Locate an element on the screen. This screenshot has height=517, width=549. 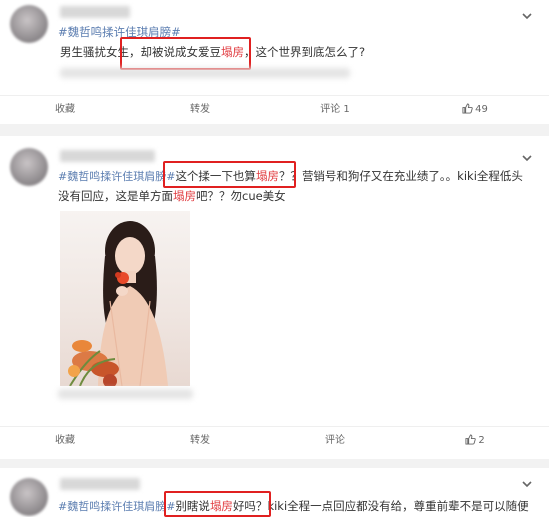
like-button: 2 is located at coordinates (475, 441).